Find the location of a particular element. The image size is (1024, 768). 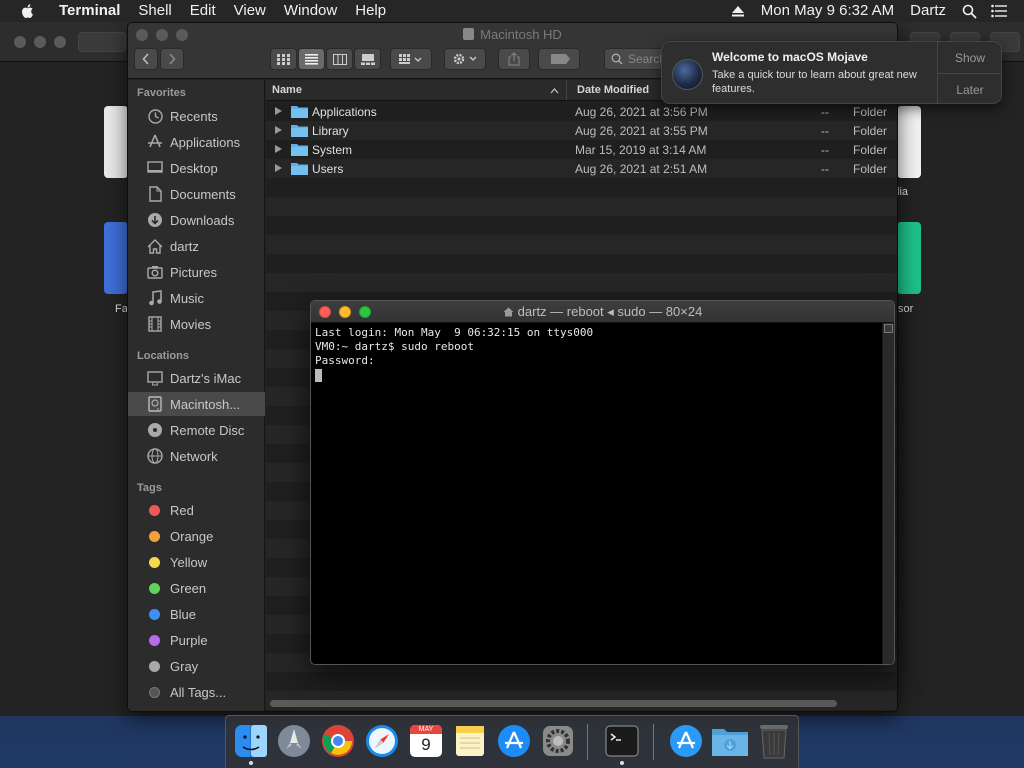

trash-icon is located at coordinates (774, 742).